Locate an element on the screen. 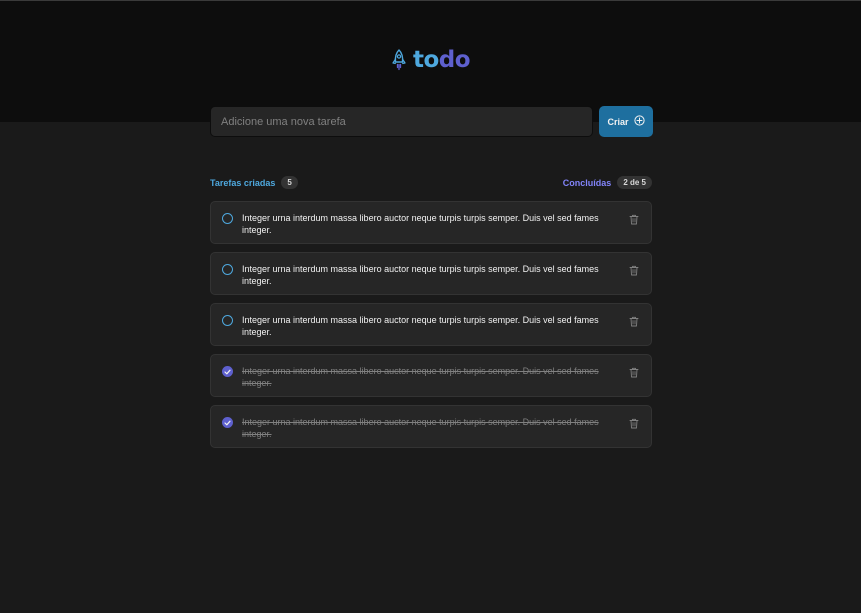 The image size is (861, 613). create-button-label: Criar is located at coordinates (618, 121).